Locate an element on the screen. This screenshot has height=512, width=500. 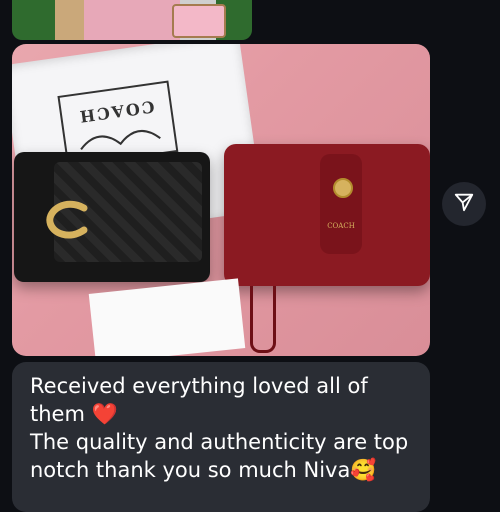
send-icon is located at coordinates (464, 204).